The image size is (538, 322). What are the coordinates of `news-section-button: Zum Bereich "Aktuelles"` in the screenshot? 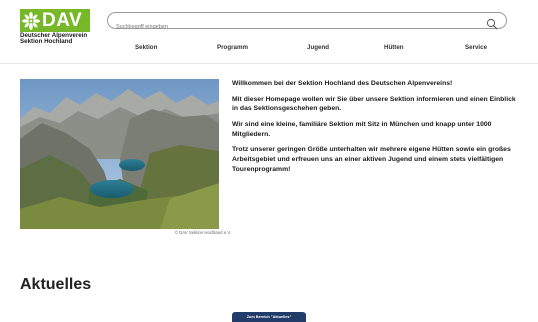 It's located at (269, 317).